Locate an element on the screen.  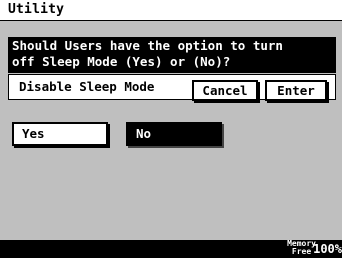
option-yes-button: Yes is located at coordinates (60, 134).